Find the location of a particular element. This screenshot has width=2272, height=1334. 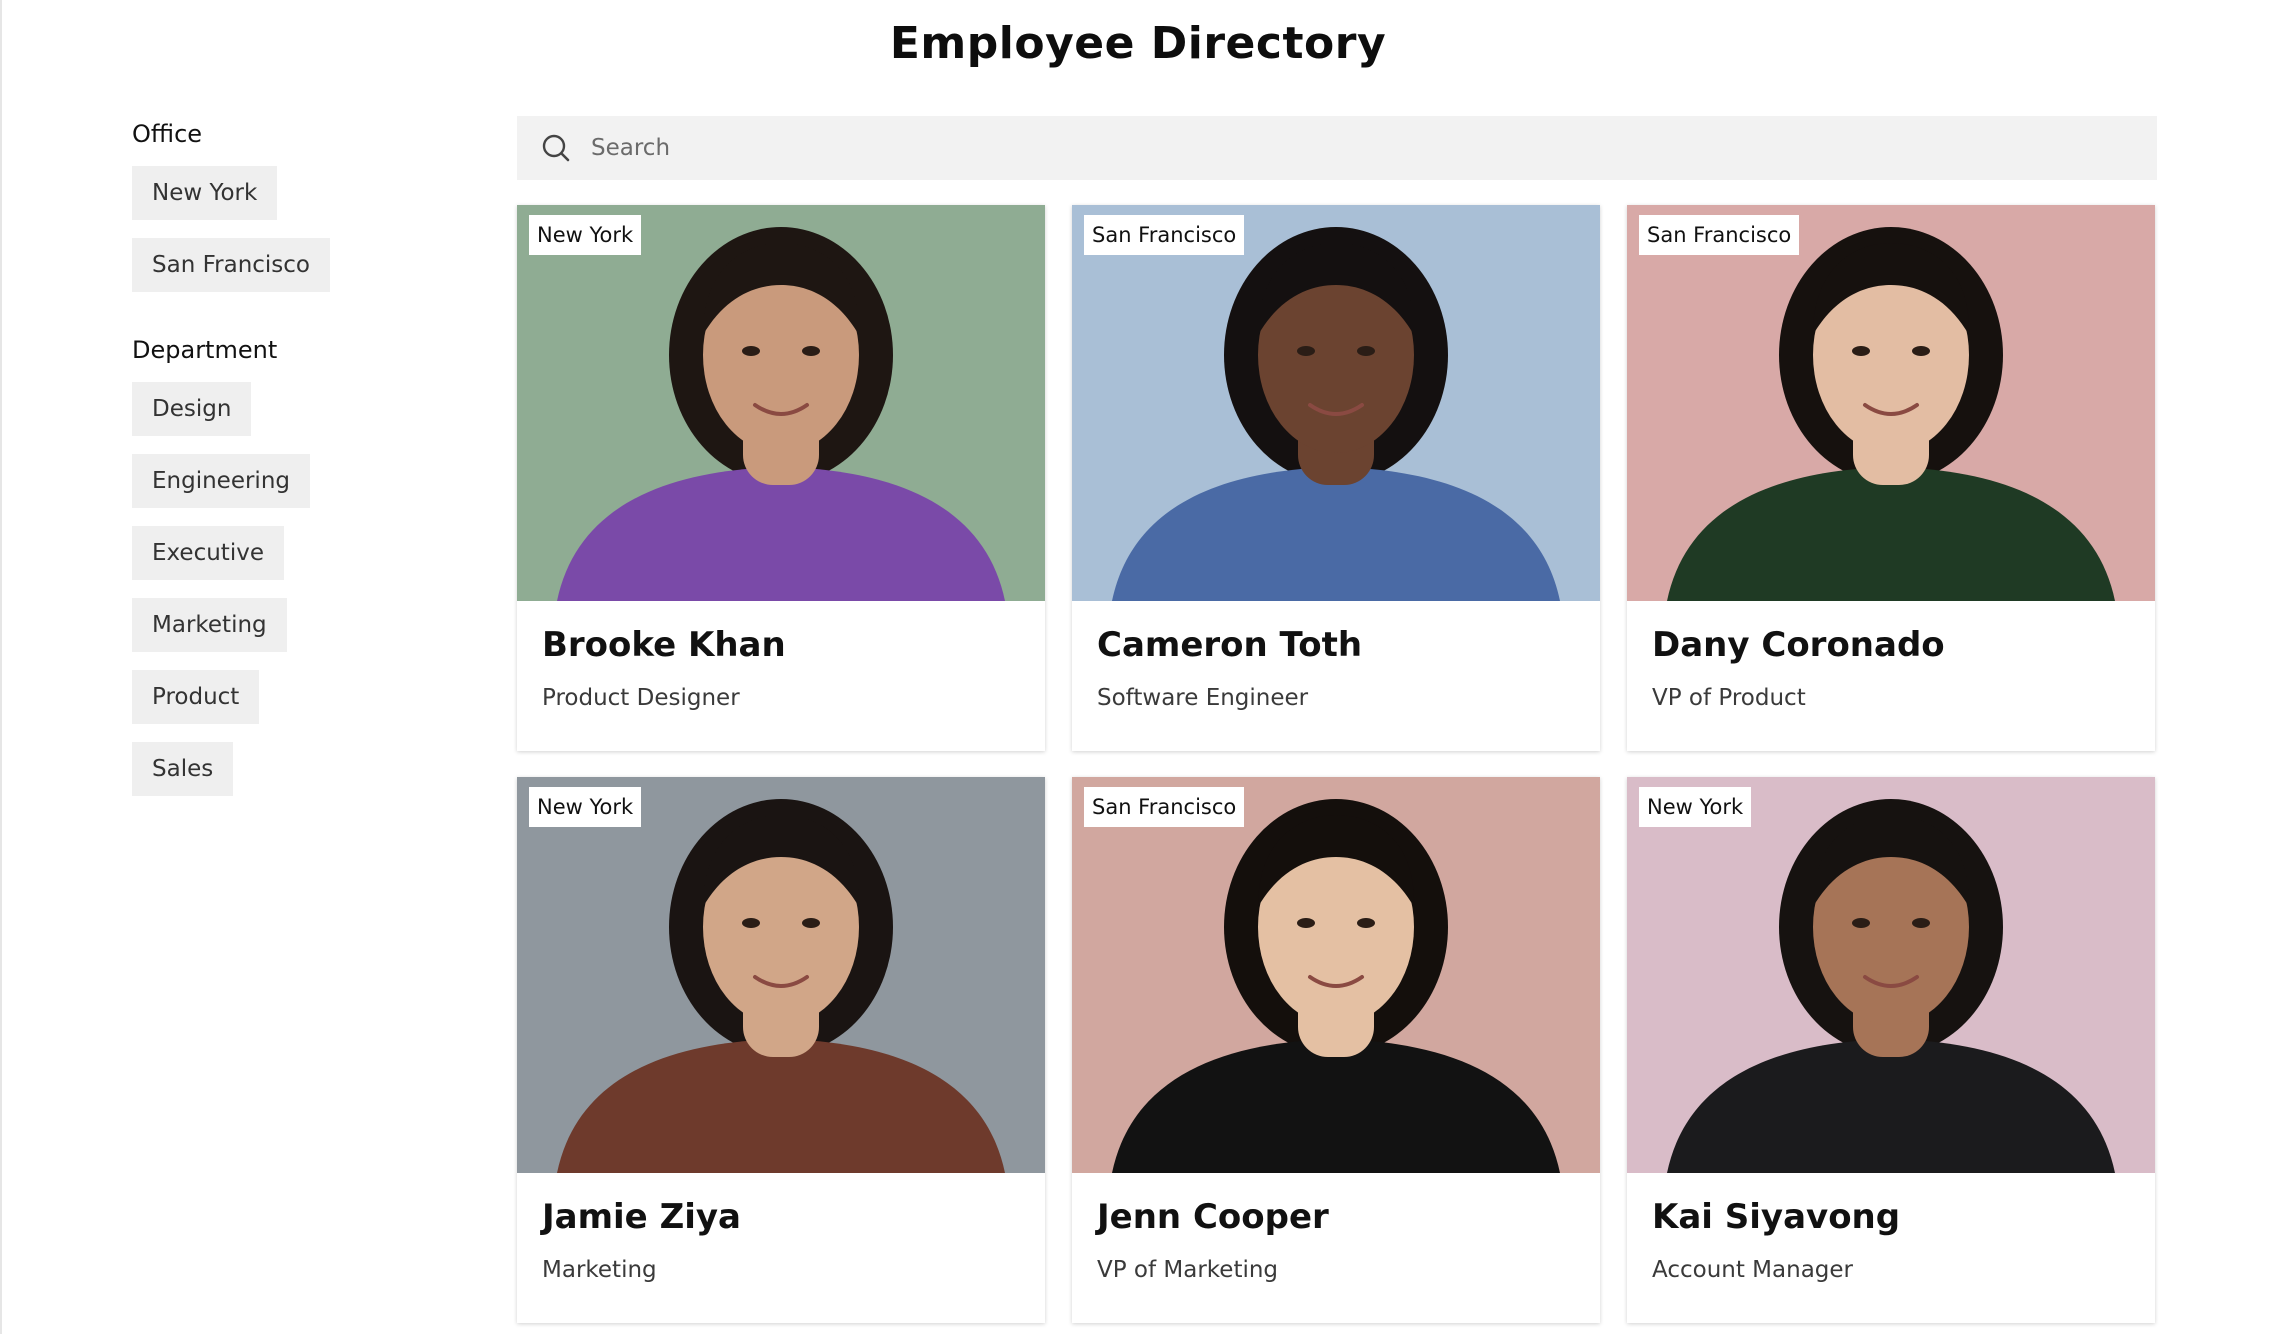

employee-card: New York Brooke Khan Product Designer is located at coordinates (781, 478).